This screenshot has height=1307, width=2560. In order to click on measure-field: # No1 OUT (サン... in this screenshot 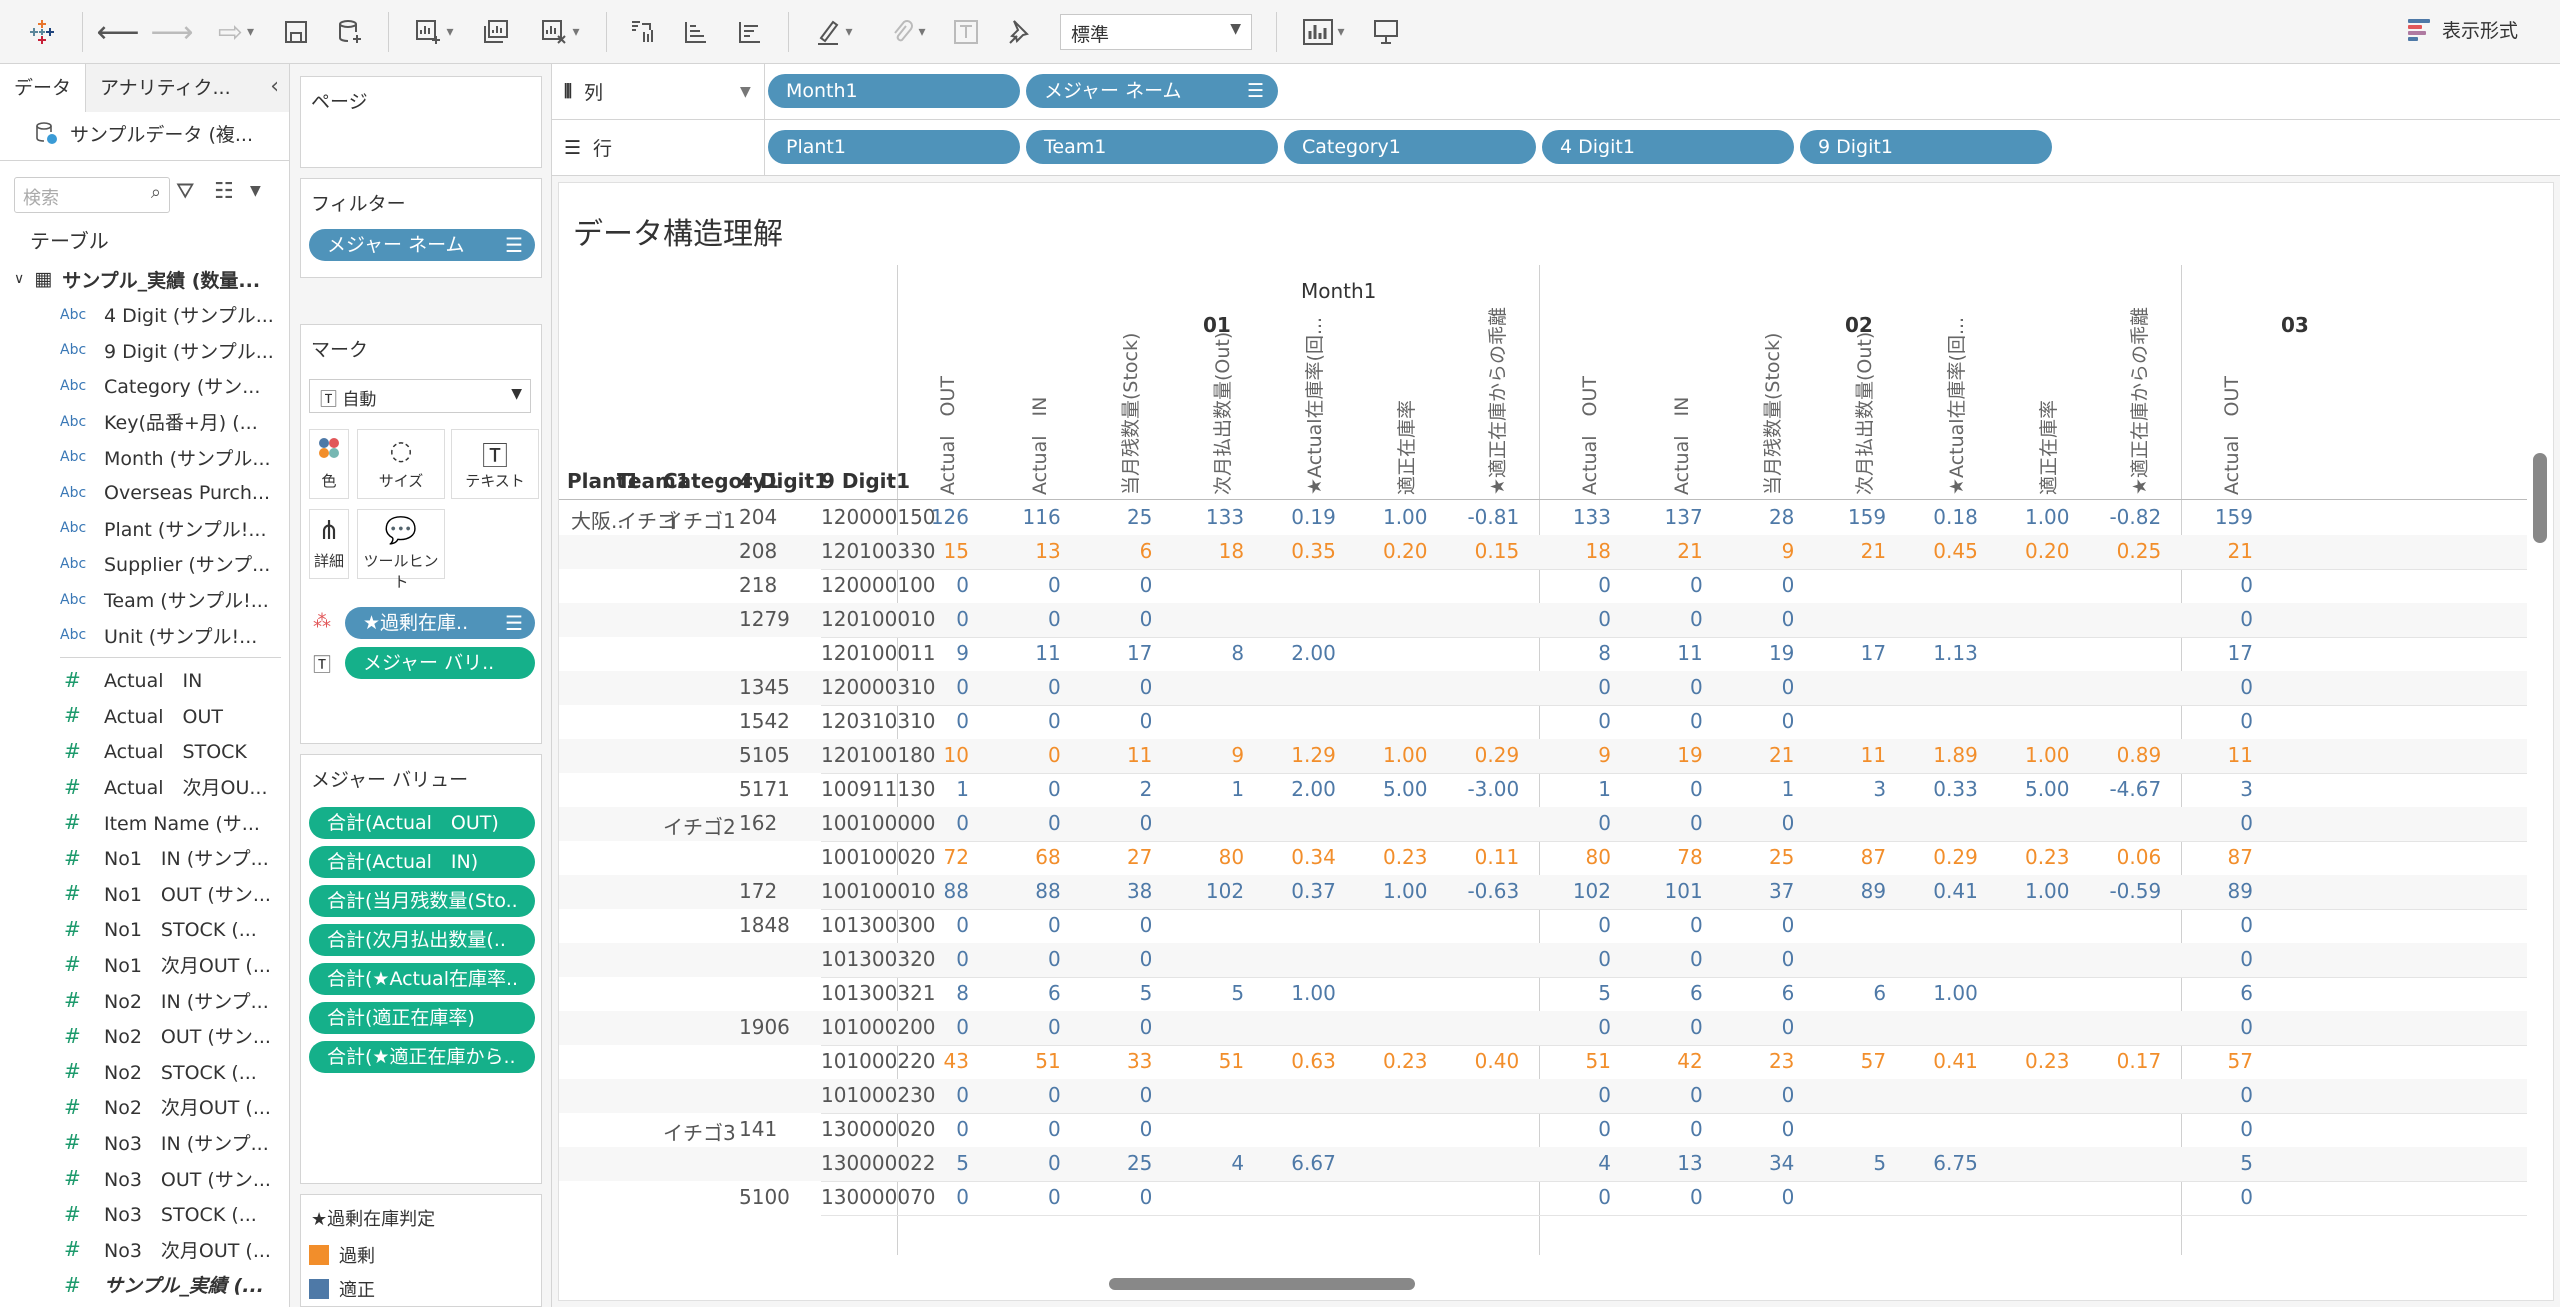, I will do `click(144, 894)`.